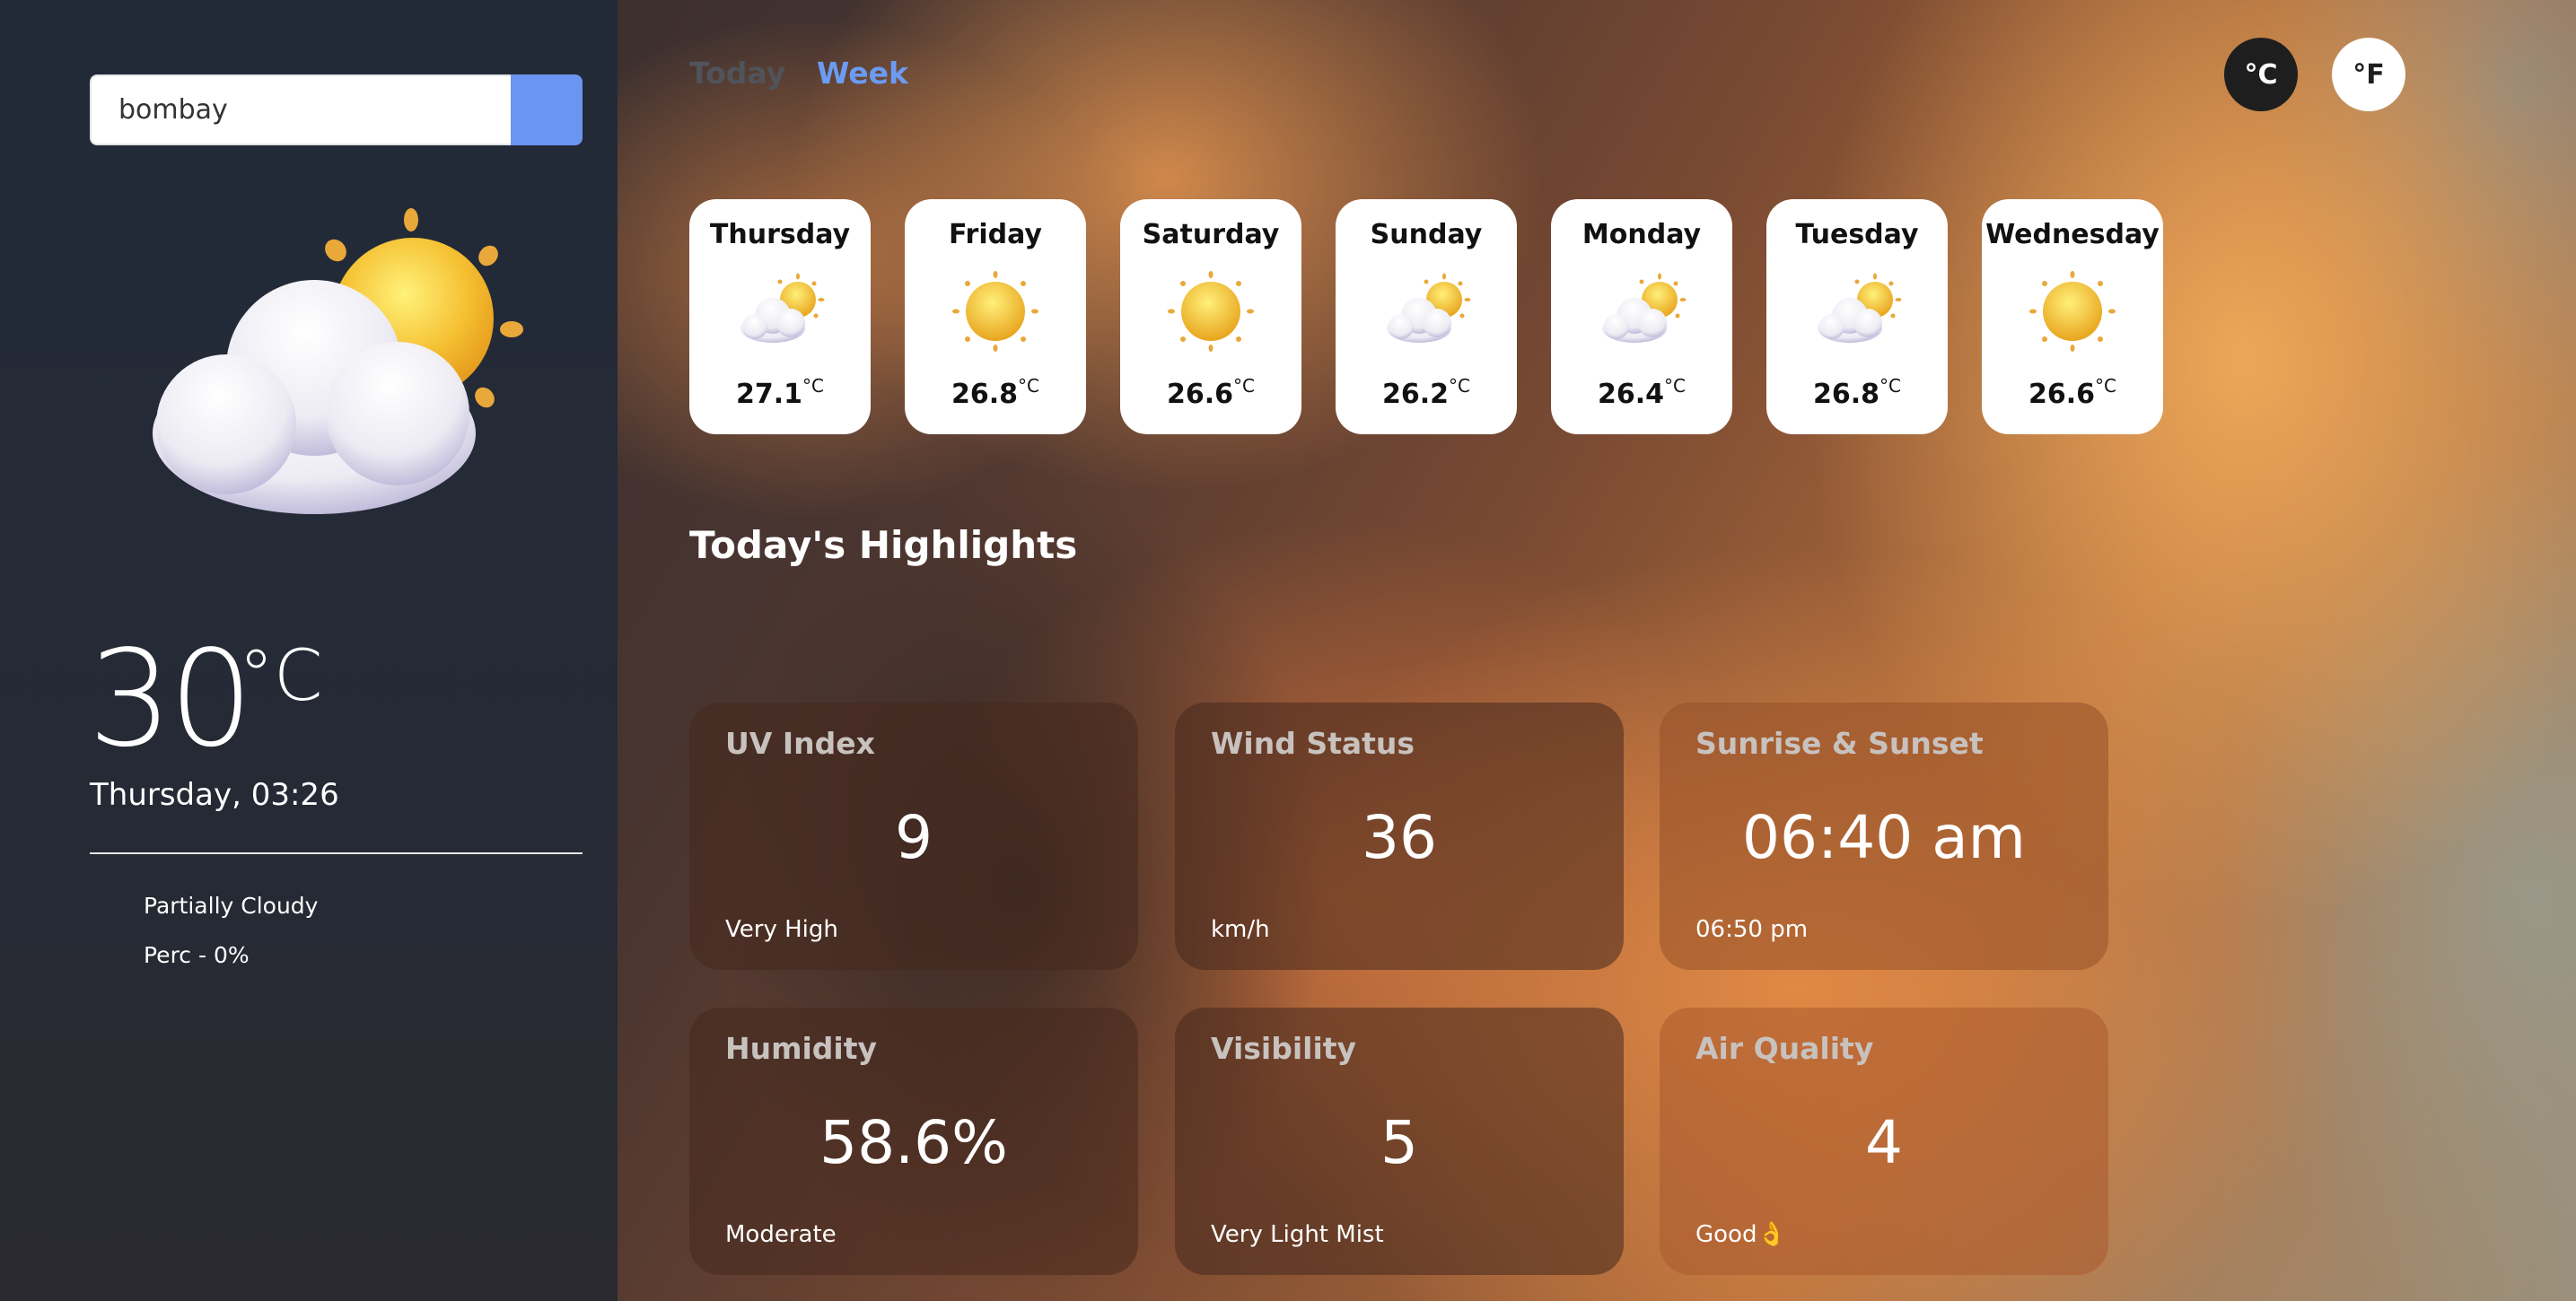 Image resolution: width=2576 pixels, height=1301 pixels. What do you see at coordinates (1631, 394) in the screenshot?
I see `week-temp-value: 26.4` at bounding box center [1631, 394].